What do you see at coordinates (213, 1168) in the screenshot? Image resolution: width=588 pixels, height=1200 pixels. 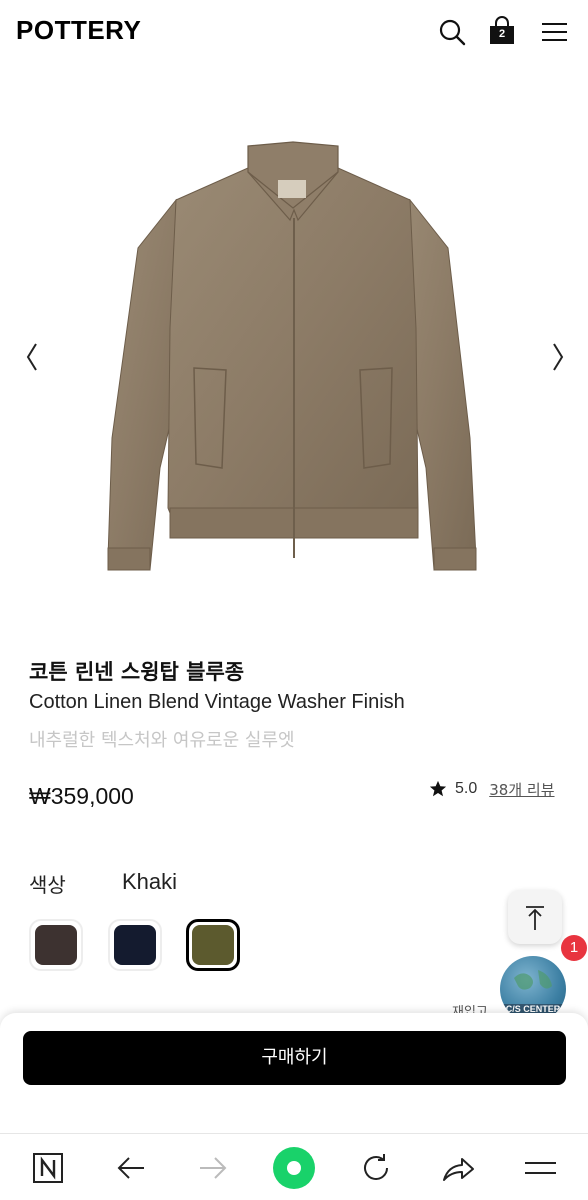 I see `forward-arrow-icon` at bounding box center [213, 1168].